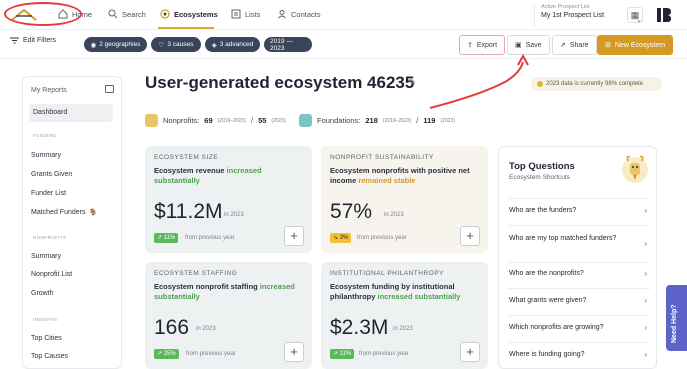  Describe the element at coordinates (51, 174) in the screenshot. I see `sidebar-item-grants-given: Grants Given` at that location.